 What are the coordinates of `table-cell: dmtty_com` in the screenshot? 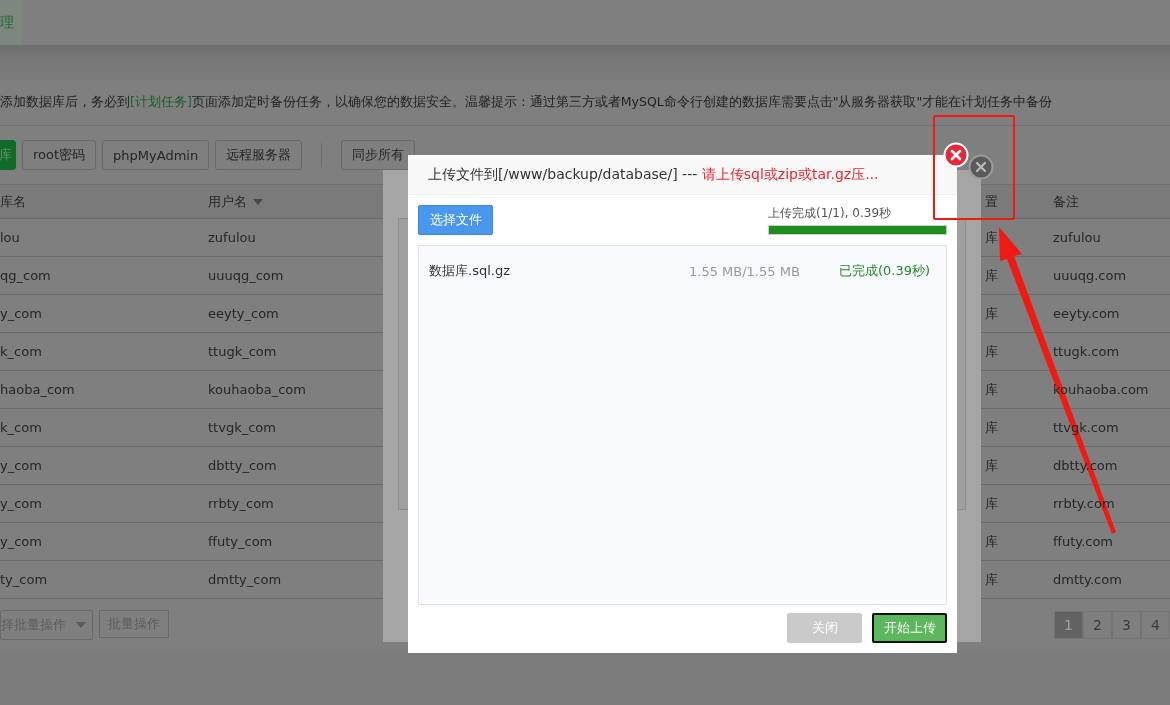 It's located at (245, 579).